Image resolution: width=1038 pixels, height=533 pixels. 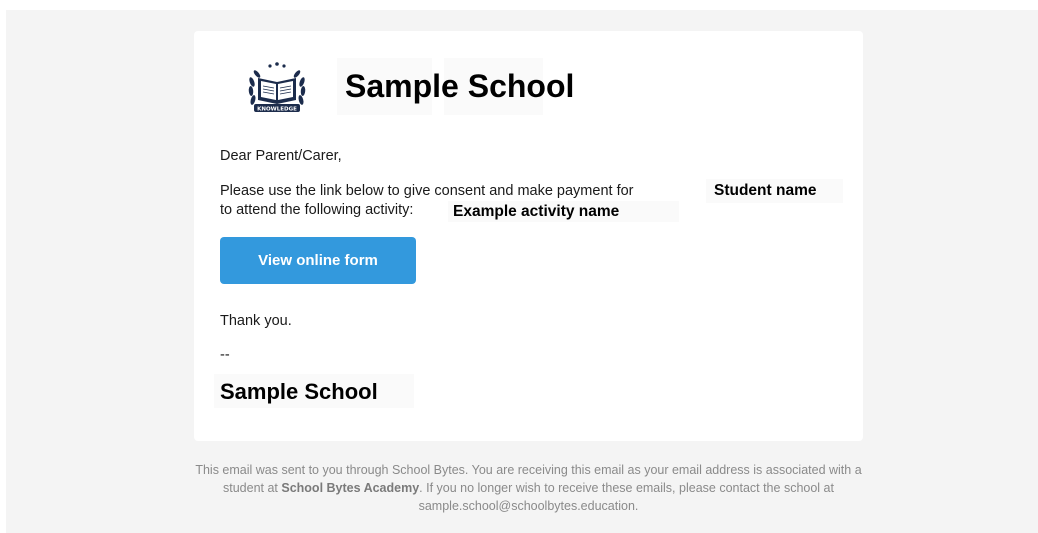 I want to click on consent-message-line2: to attend the following activity:, so click(x=317, y=210).